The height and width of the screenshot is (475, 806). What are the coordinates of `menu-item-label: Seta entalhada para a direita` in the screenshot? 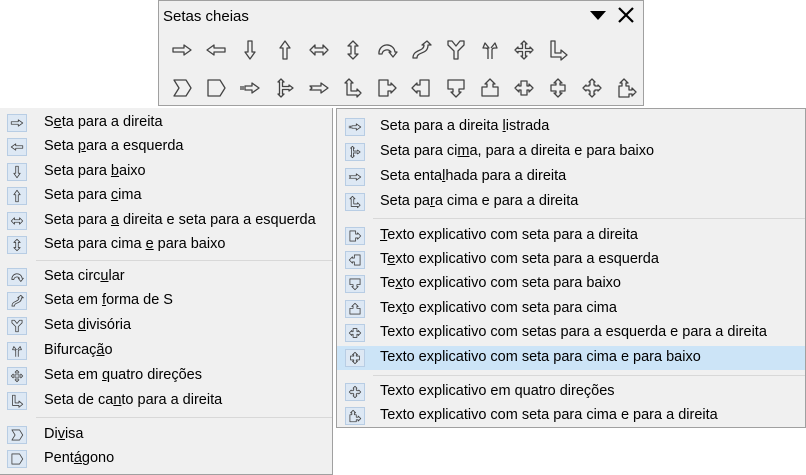 It's located at (473, 176).